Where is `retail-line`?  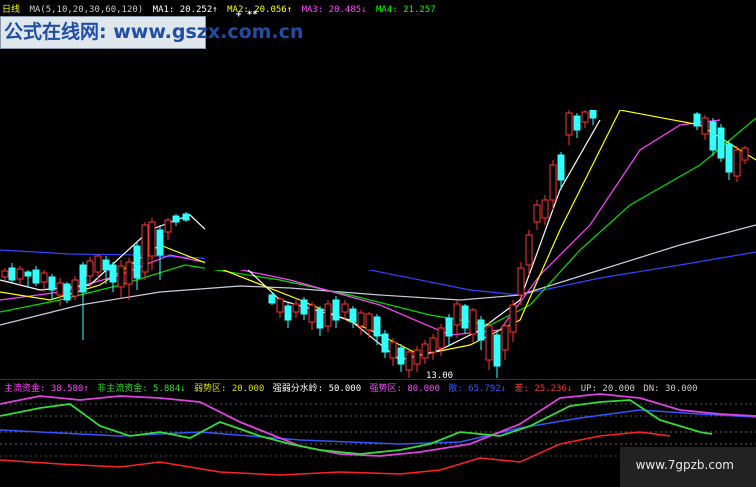 retail-line is located at coordinates (378, 427).